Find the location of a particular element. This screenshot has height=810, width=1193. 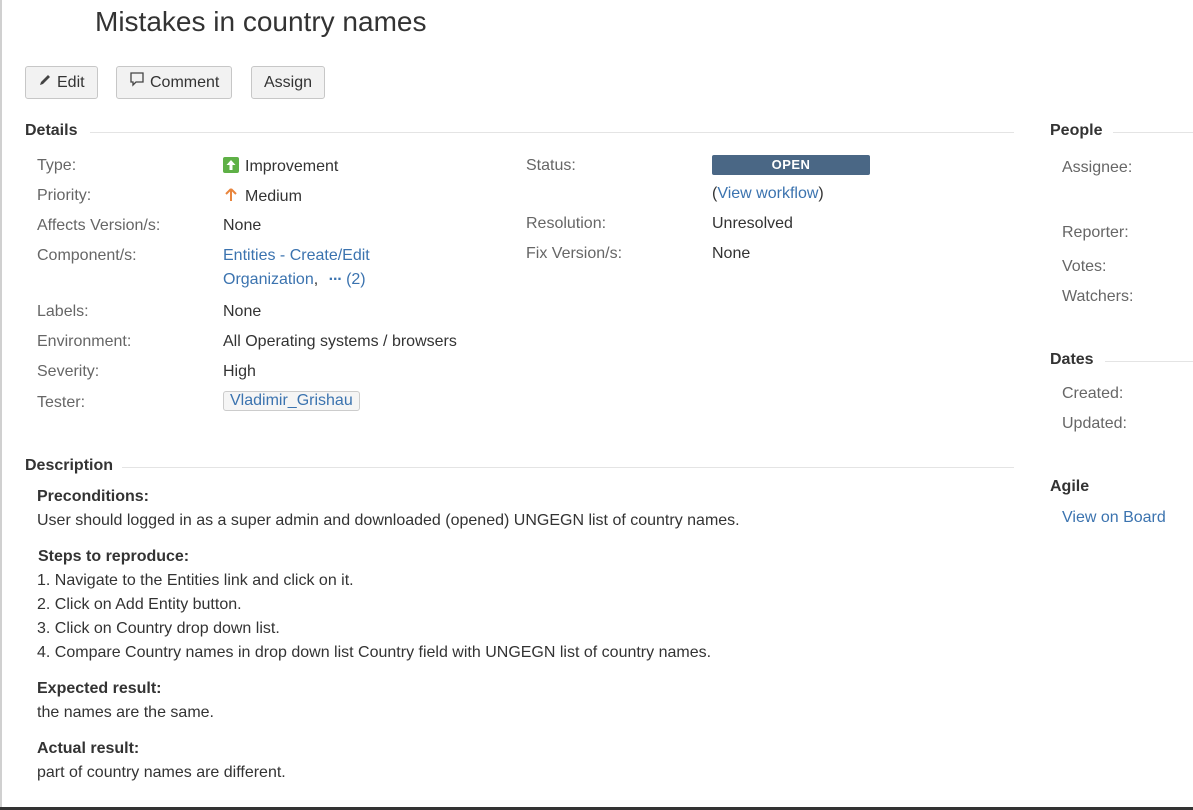

description-heading: Description is located at coordinates (73, 466).